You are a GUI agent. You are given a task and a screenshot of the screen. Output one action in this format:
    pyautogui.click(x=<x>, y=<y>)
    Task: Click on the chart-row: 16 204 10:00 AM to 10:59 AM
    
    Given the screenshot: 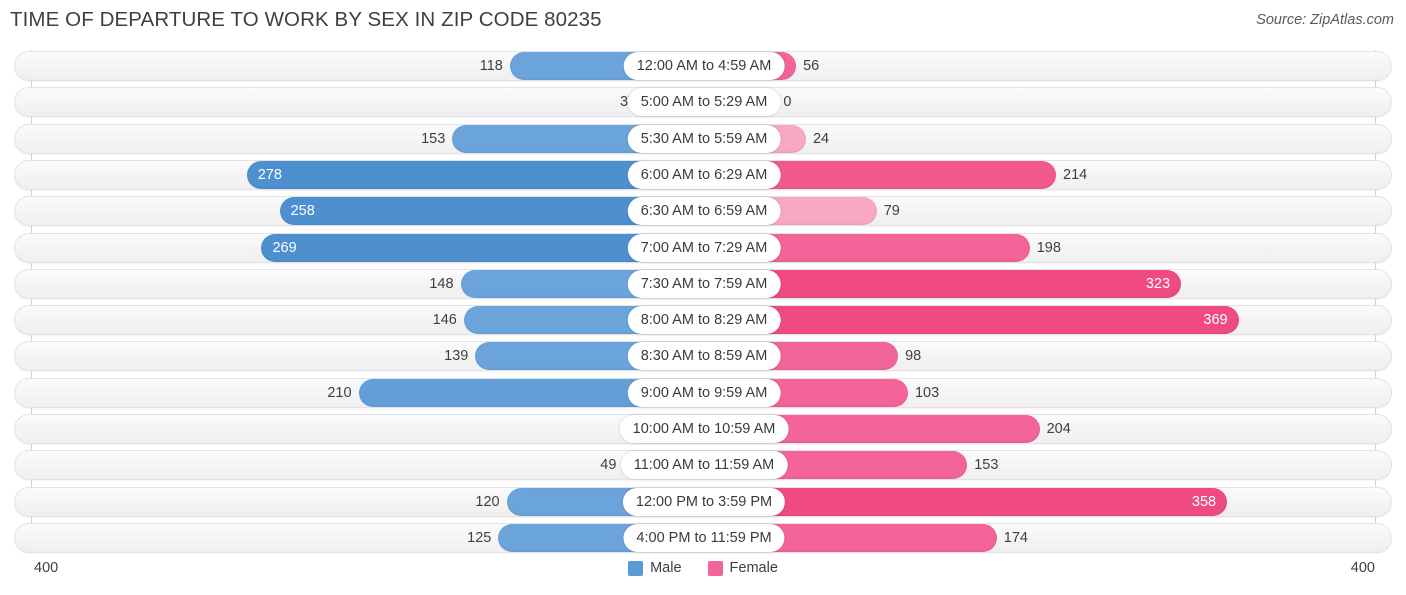 What is the action you would take?
    pyautogui.click(x=703, y=429)
    